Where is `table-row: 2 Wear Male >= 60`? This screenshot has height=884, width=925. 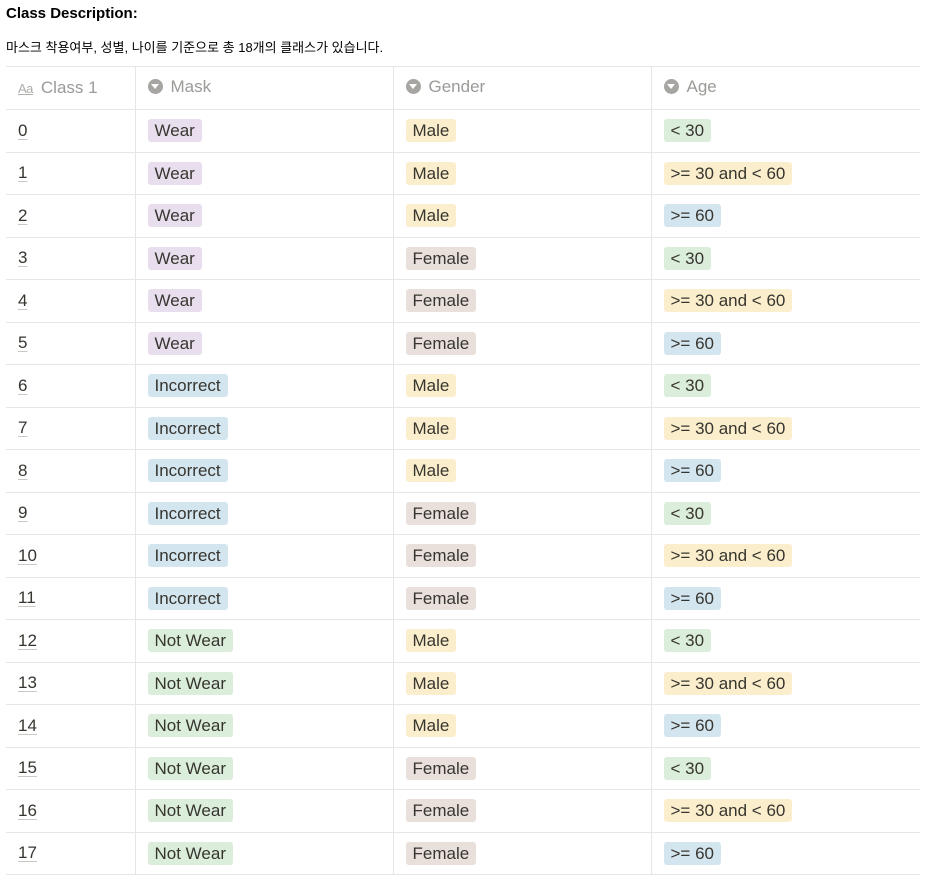
table-row: 2 Wear Male >= 60 is located at coordinates (463, 216).